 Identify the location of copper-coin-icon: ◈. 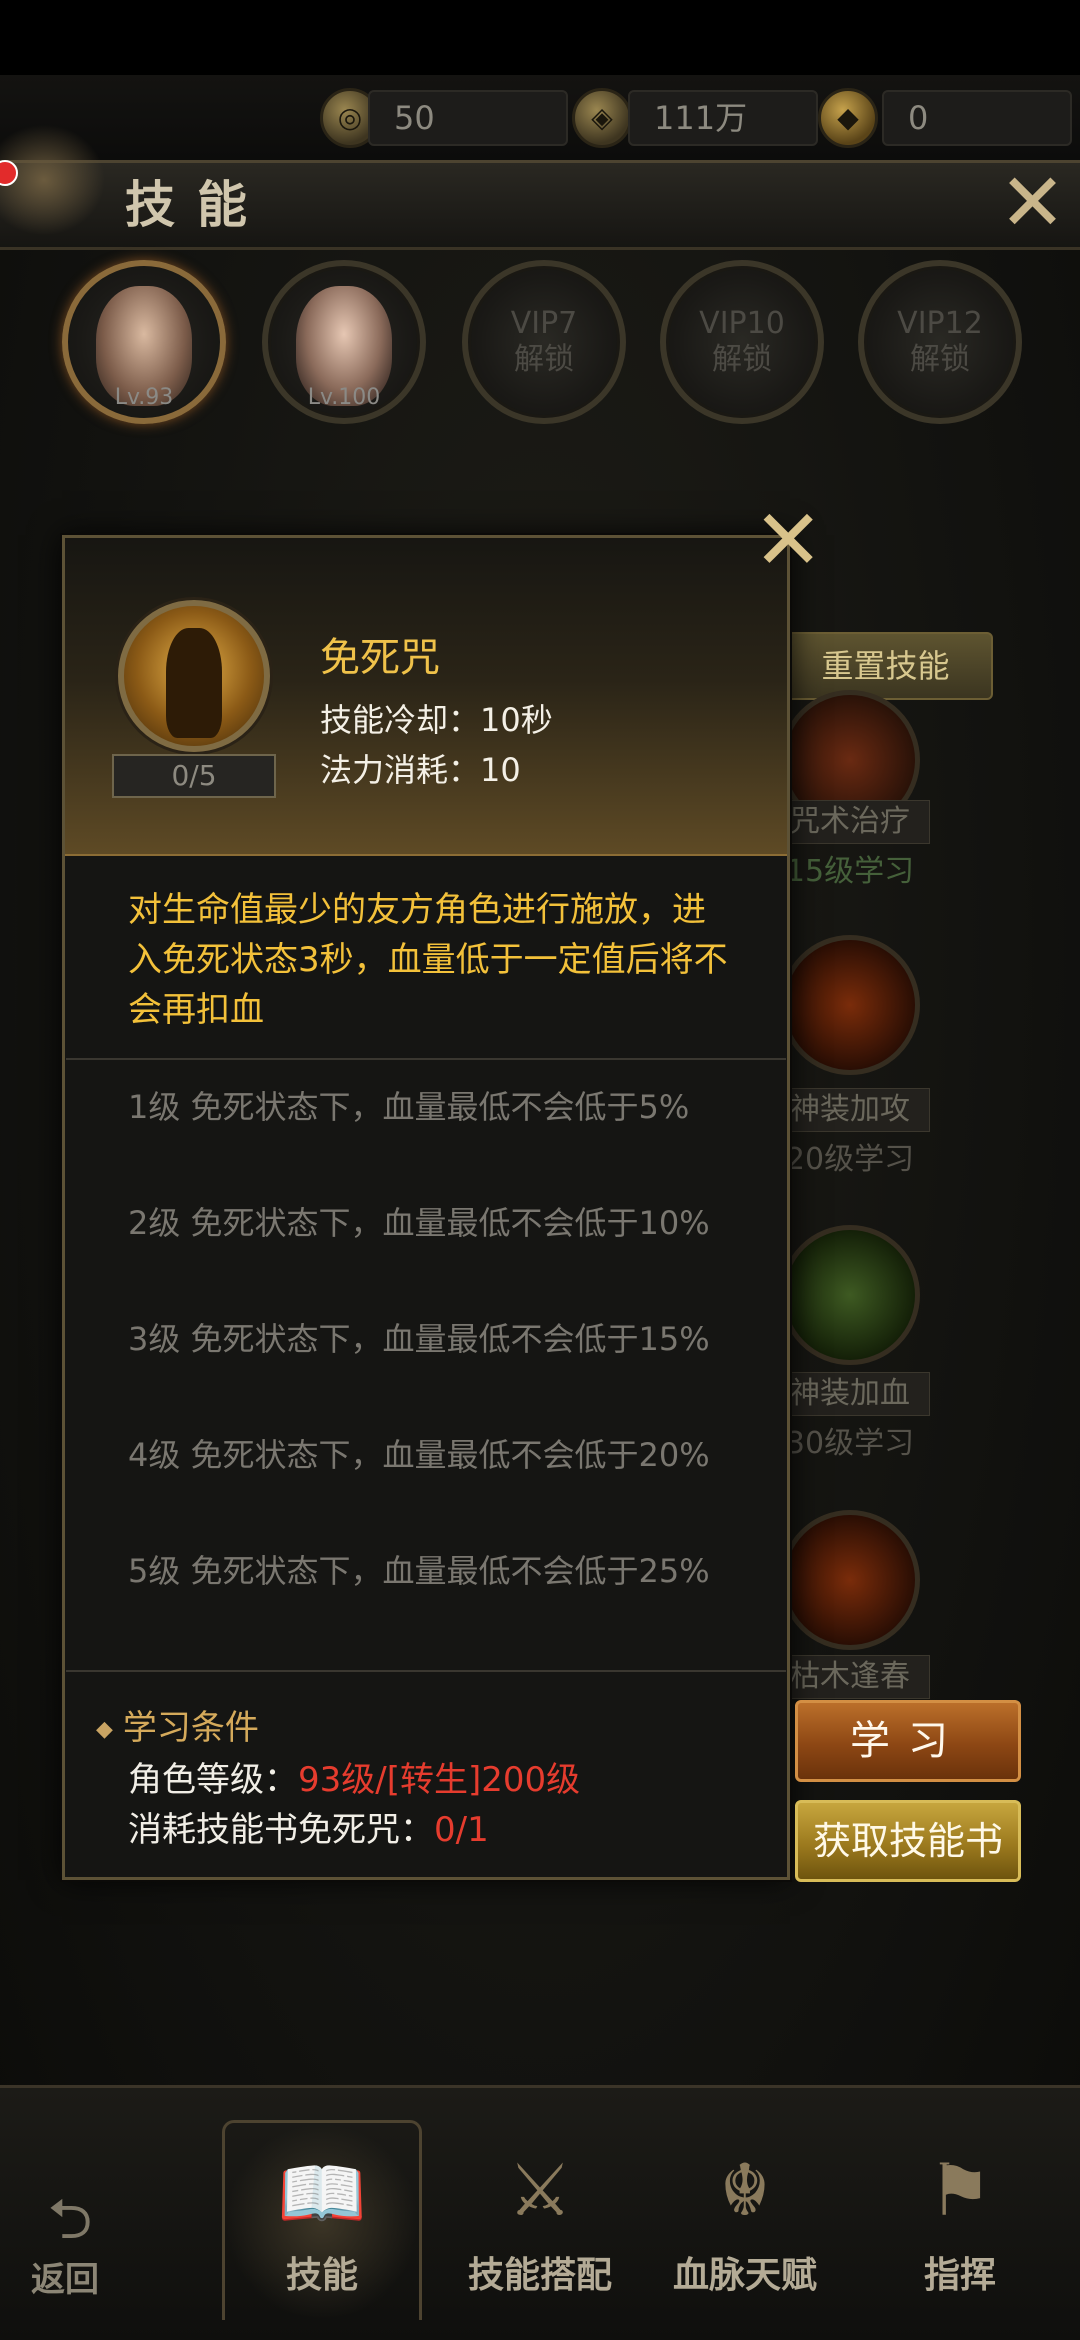
(602, 118).